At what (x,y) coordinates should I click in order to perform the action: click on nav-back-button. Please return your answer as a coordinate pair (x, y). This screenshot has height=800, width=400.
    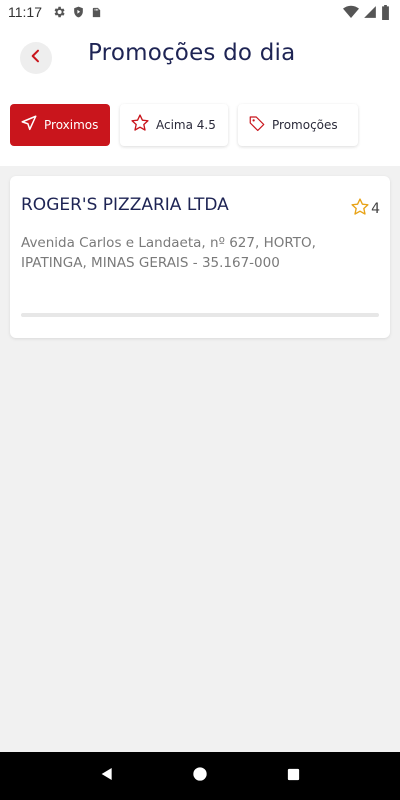
    Looking at the image, I should click on (107, 776).